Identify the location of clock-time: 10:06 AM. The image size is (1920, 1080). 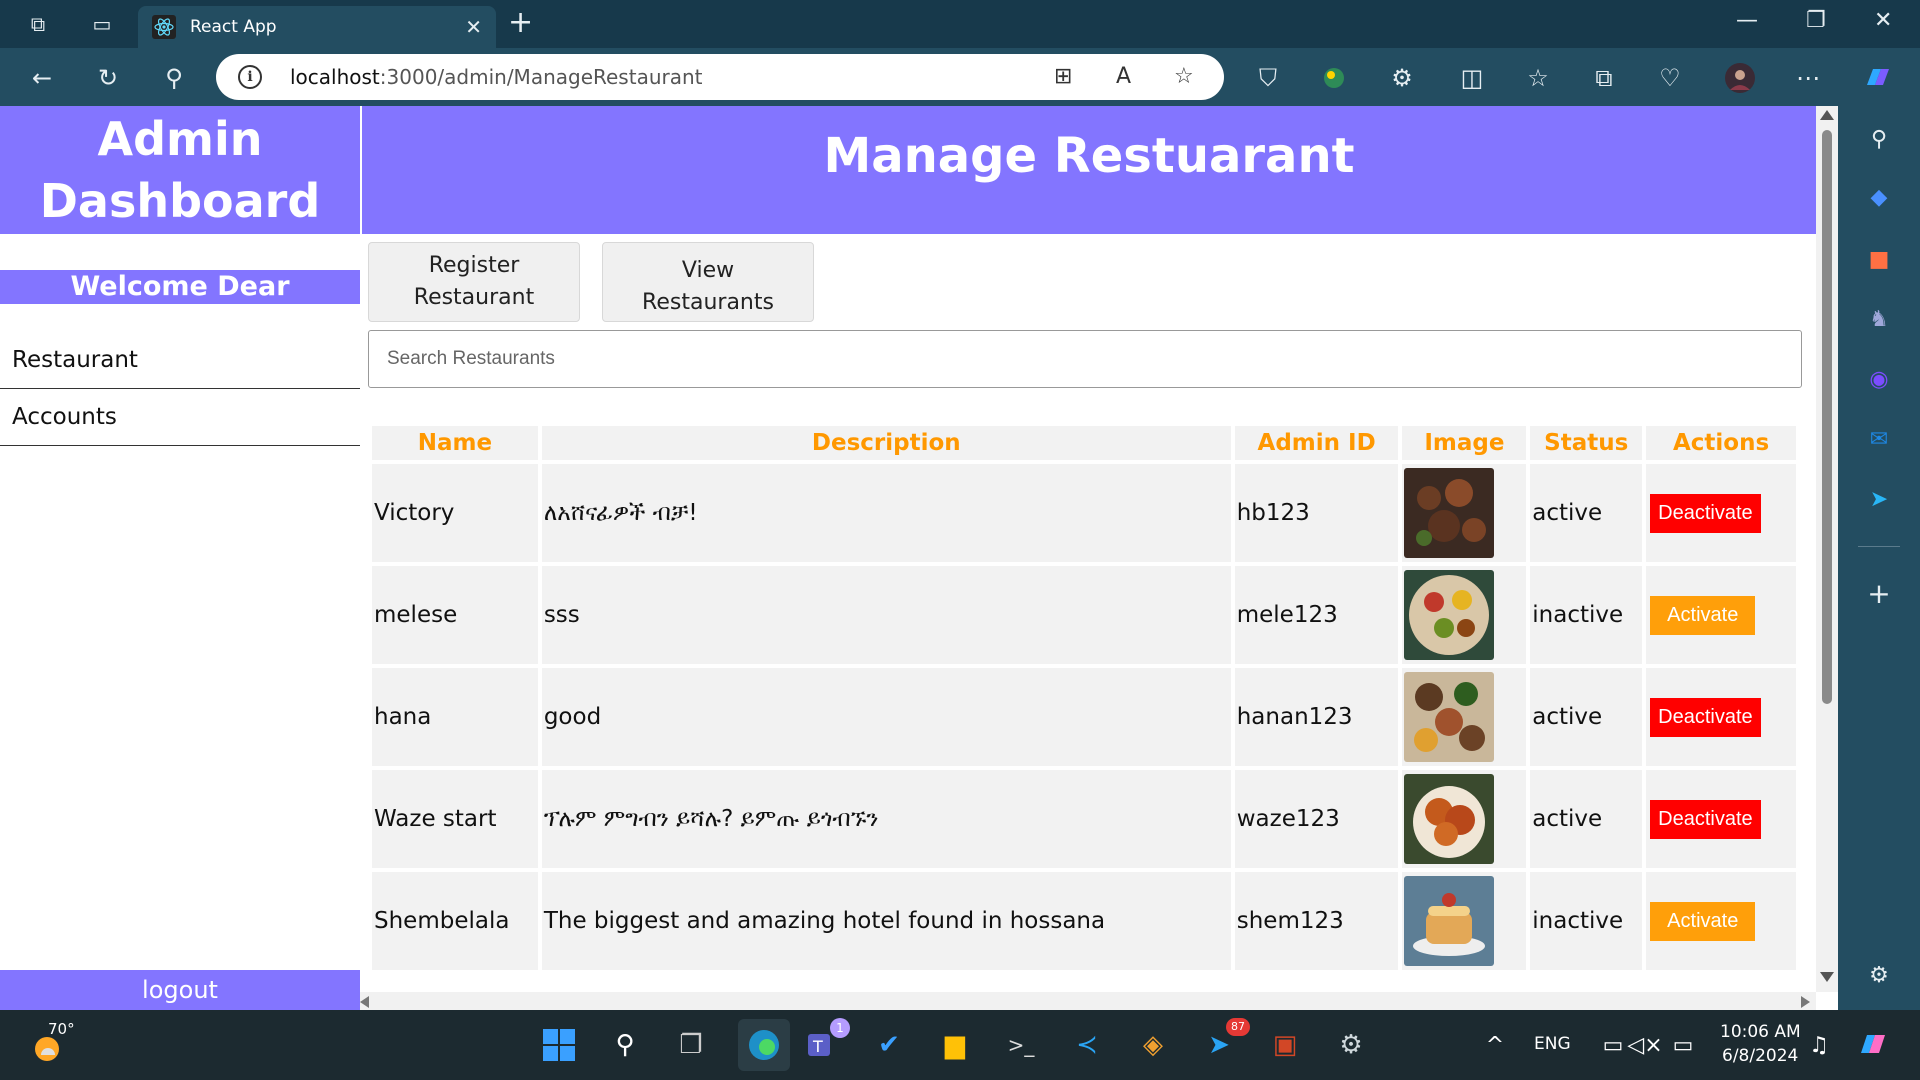
(1760, 1032).